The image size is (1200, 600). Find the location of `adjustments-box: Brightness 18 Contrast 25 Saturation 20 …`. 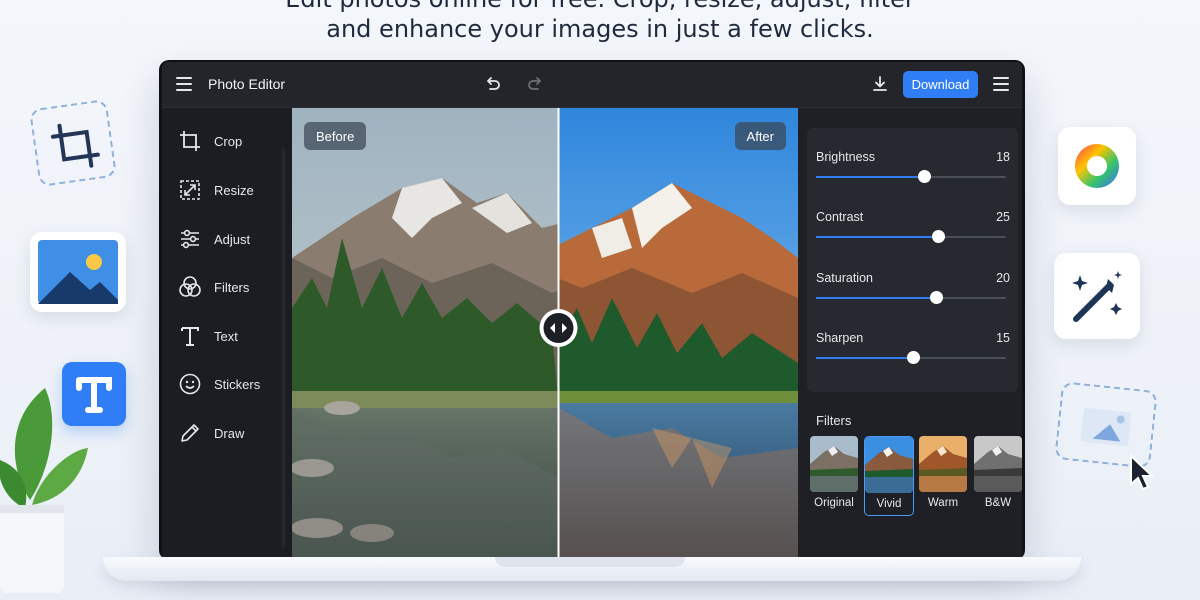

adjustments-box: Brightness 18 Contrast 25 Saturation 20 … is located at coordinates (912, 260).